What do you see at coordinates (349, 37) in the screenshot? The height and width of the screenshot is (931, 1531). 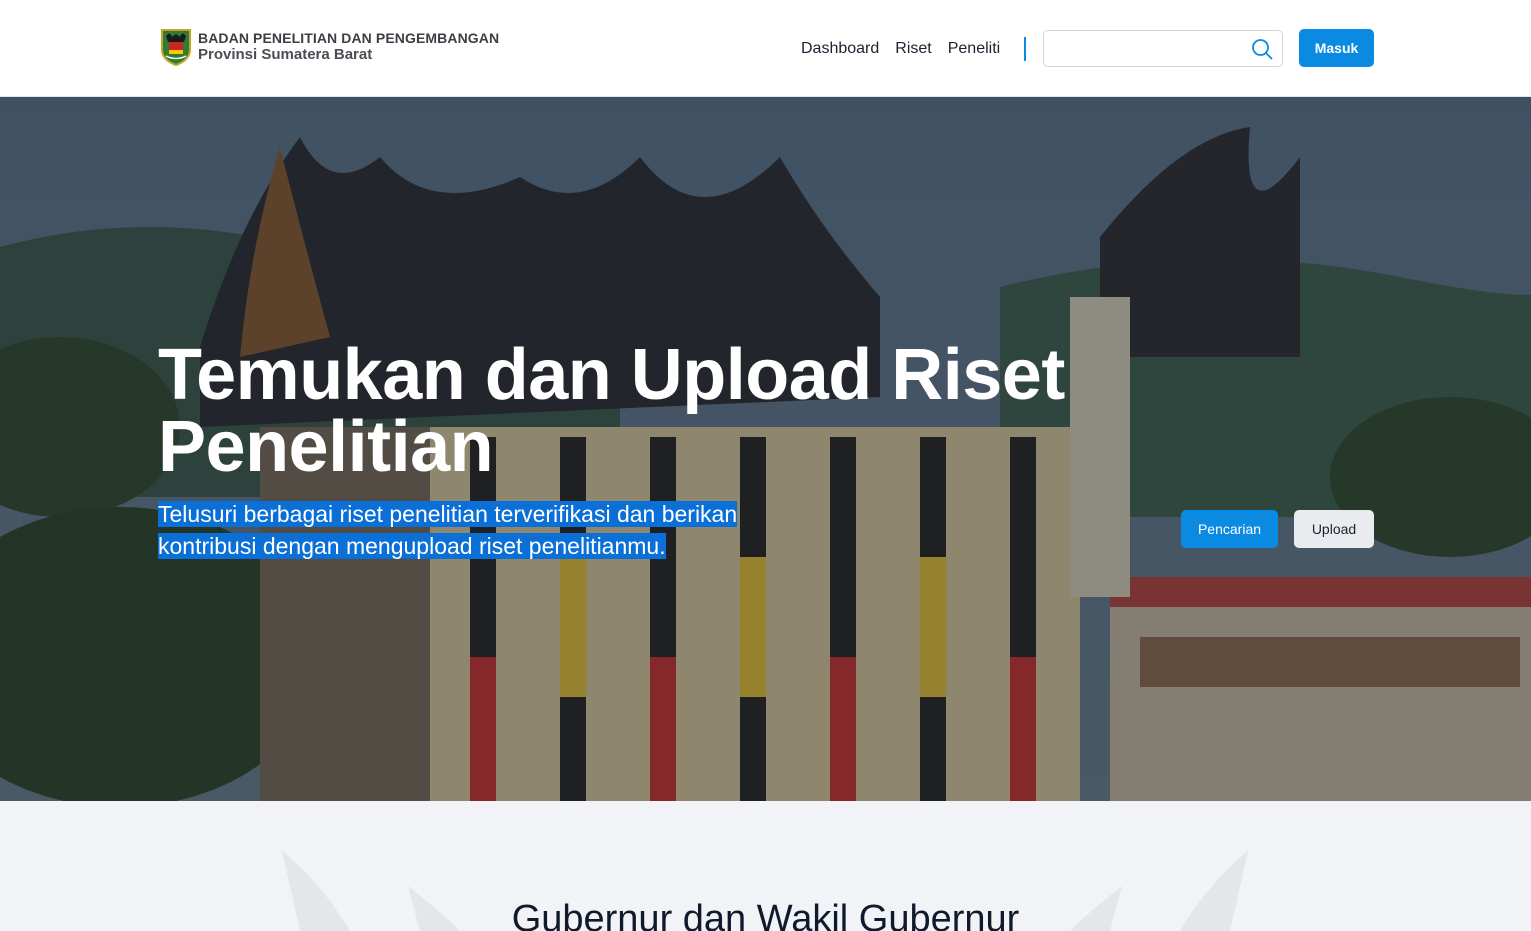 I see `brand-name: BADAN PENELITIAN DAN PENGEMBANGAN` at bounding box center [349, 37].